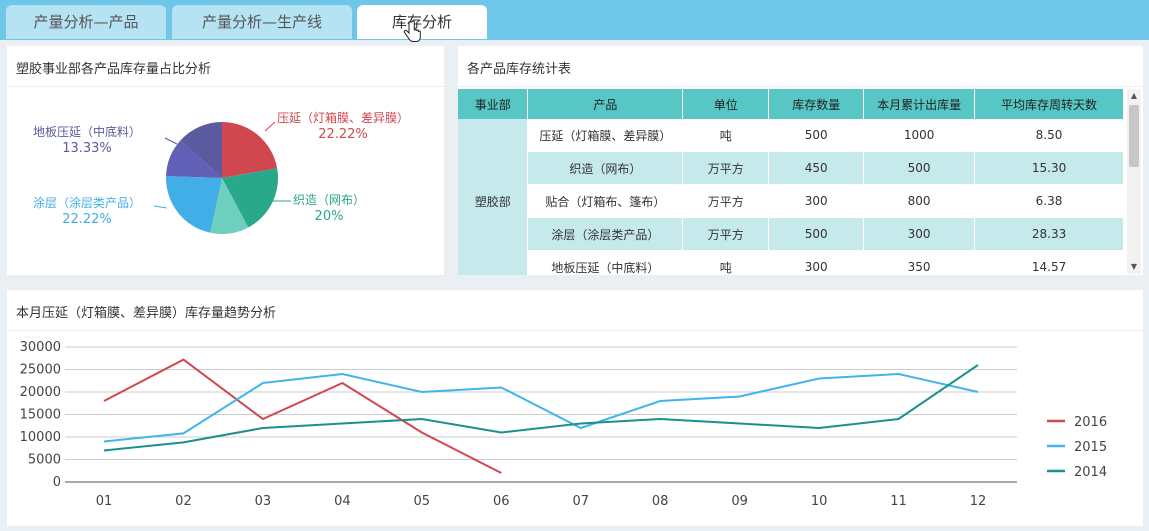 Image resolution: width=1149 pixels, height=531 pixels. I want to click on legend-label: 2016, so click(1090, 422).